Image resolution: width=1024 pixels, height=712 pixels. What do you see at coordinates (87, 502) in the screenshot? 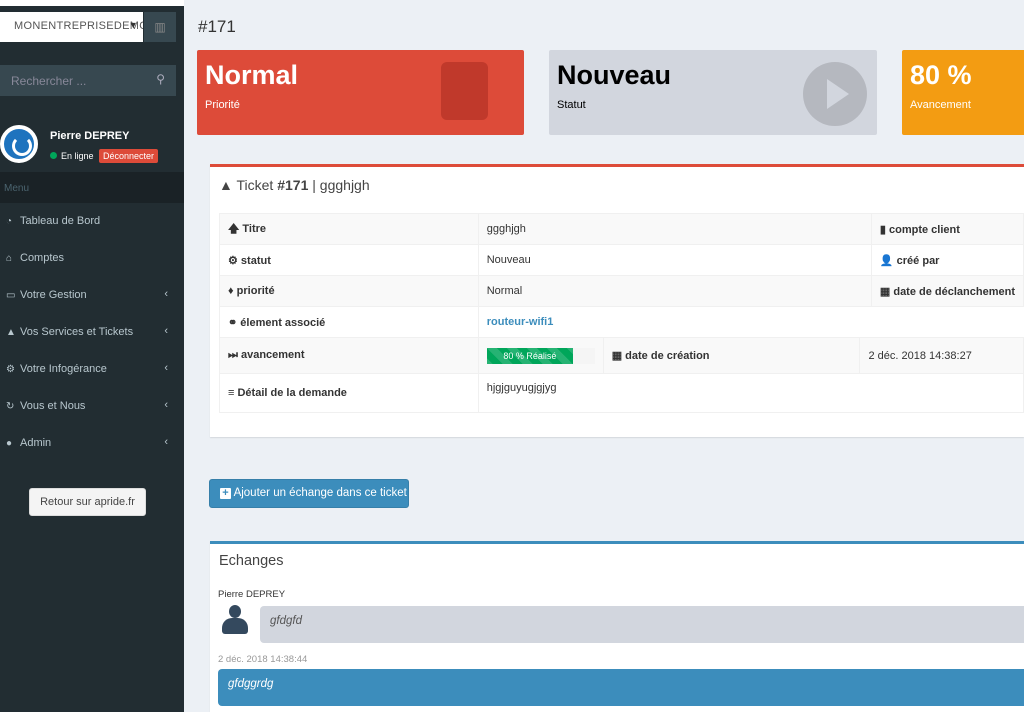
I see `back-to-site-button: Retour sur apride.fr` at bounding box center [87, 502].